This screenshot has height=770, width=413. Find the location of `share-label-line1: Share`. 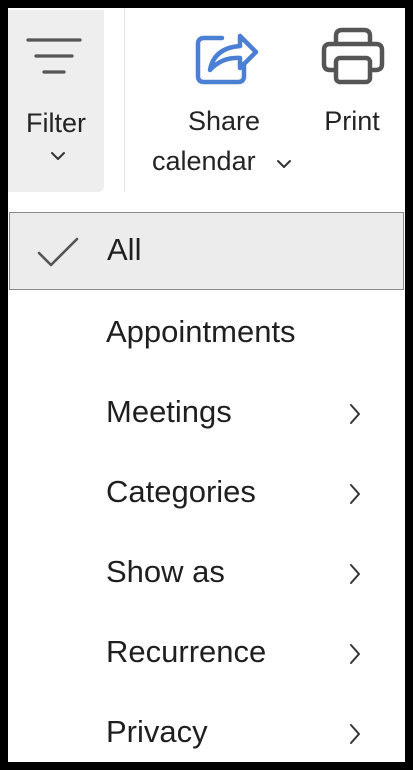

share-label-line1: Share is located at coordinates (224, 121).